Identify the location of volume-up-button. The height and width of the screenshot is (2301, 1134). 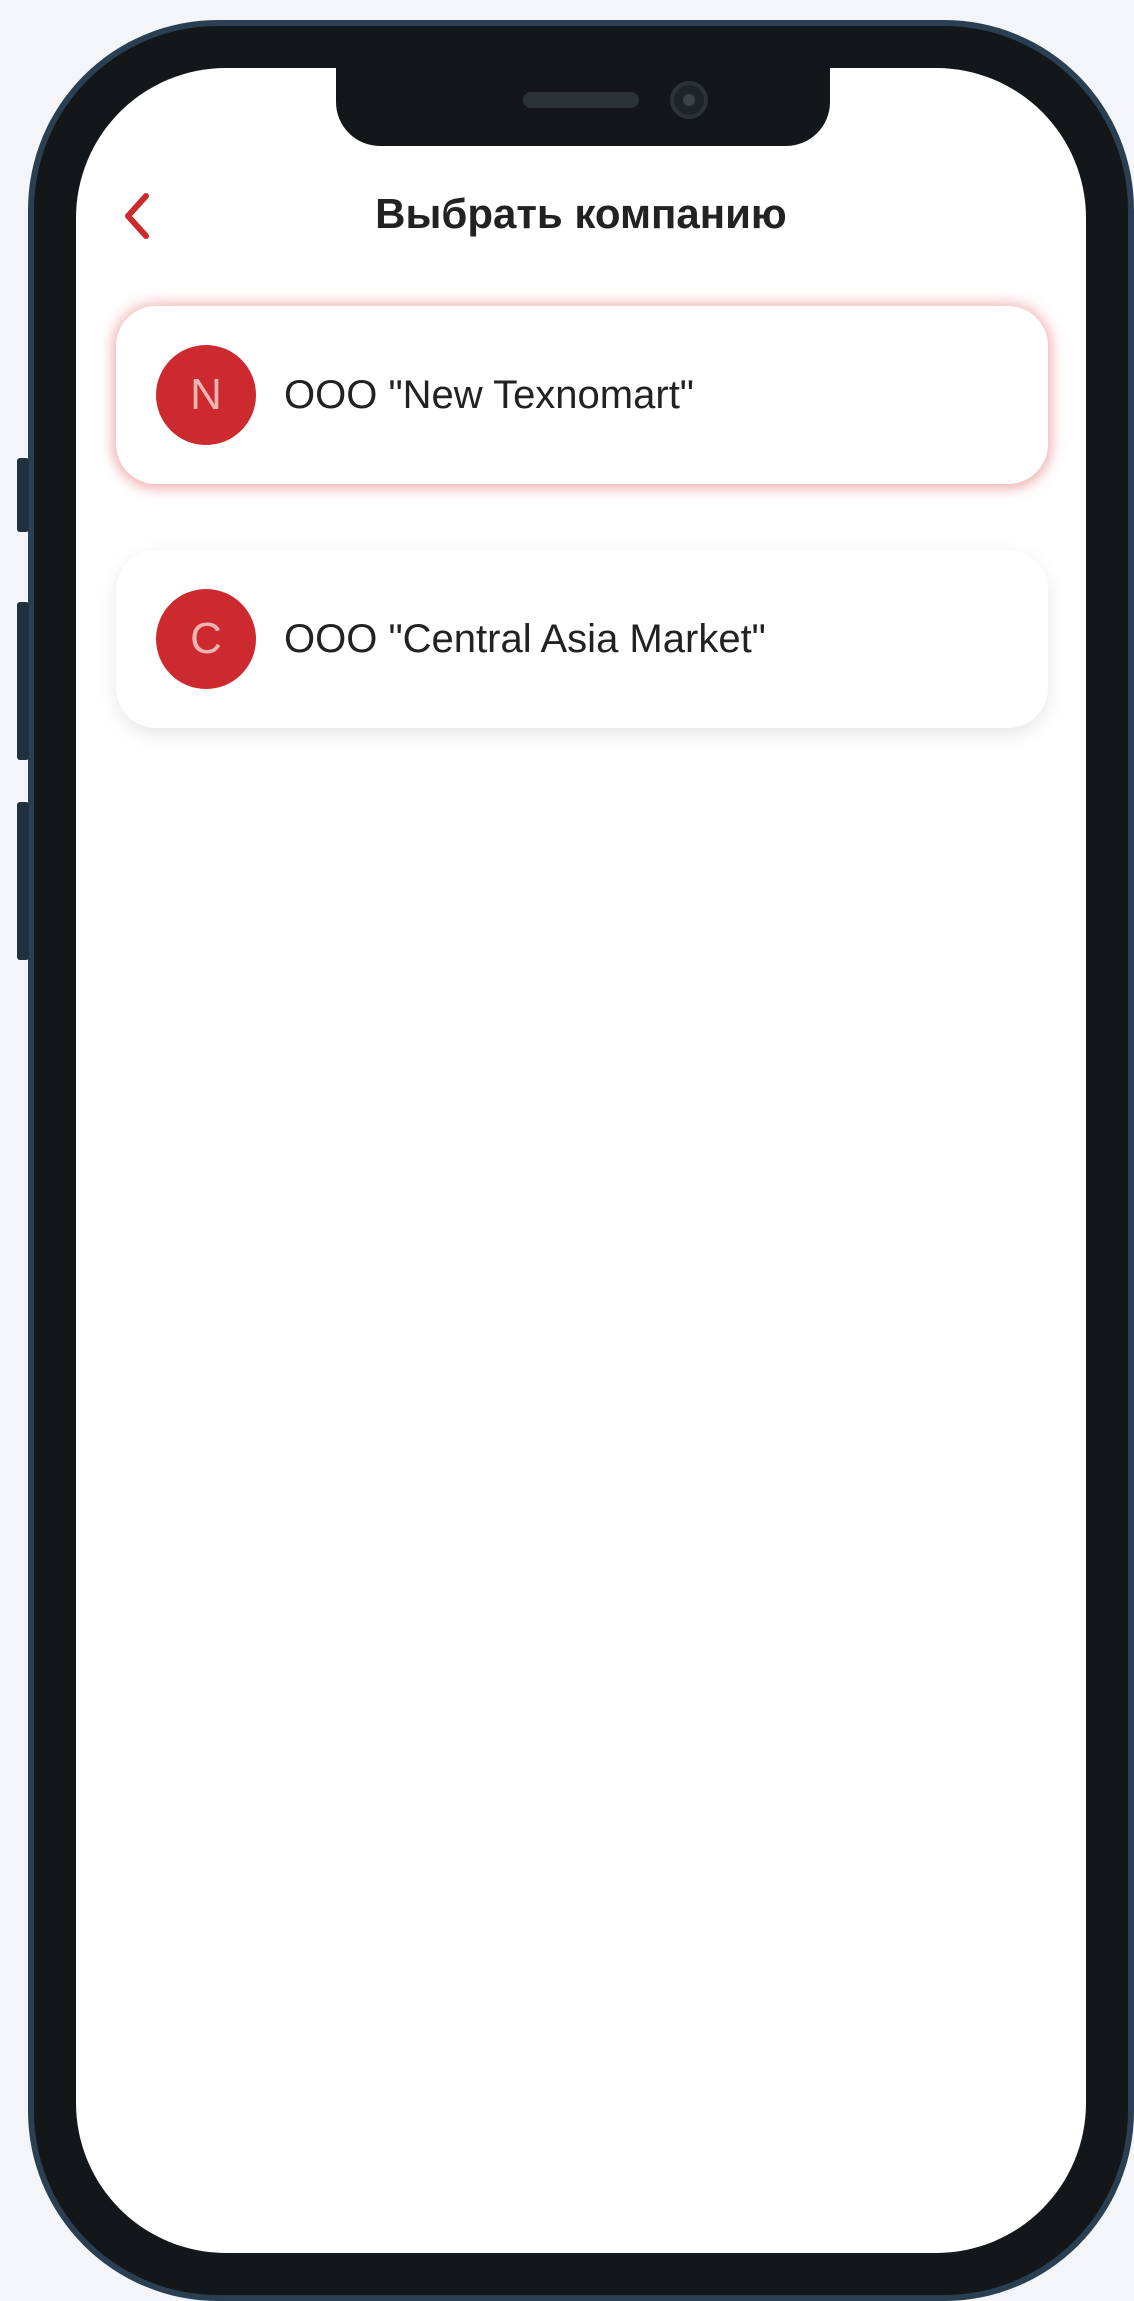
(23, 681).